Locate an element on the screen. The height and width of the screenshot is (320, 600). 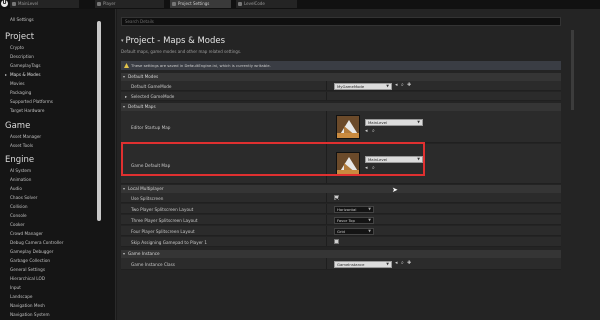
sidebar-item-collision: Collision is located at coordinates (19, 207).